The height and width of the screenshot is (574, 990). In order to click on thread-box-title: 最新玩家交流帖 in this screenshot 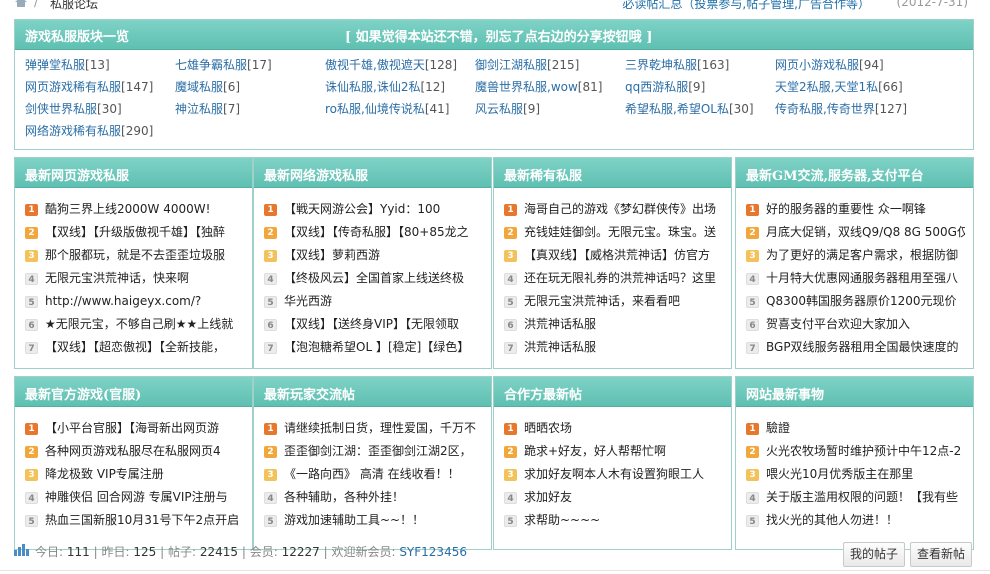, I will do `click(372, 392)`.